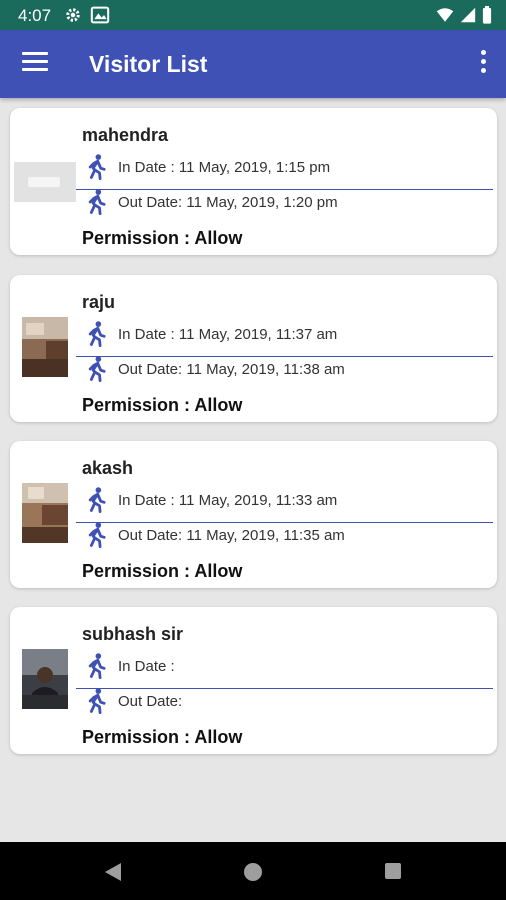 Image resolution: width=506 pixels, height=900 pixels. I want to click on in-date-row: In Date :, so click(128, 666).